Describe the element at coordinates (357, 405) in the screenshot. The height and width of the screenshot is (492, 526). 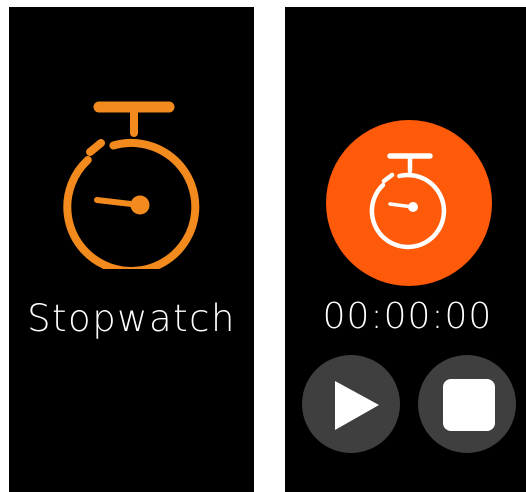
I see `play-icon` at that location.